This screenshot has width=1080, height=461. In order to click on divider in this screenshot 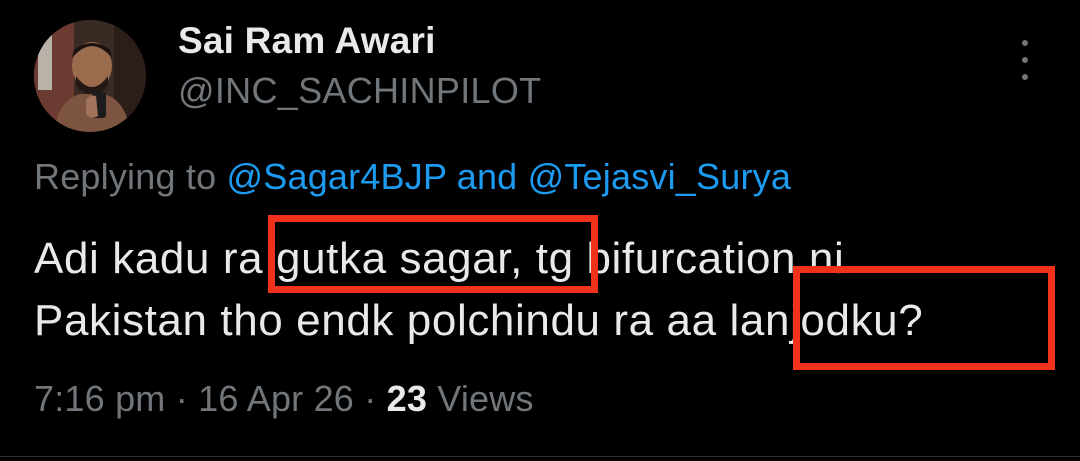, I will do `click(540, 456)`.